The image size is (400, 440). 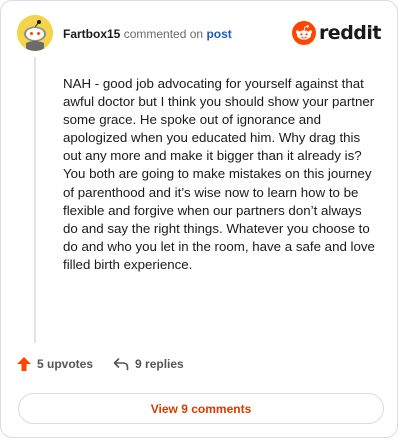 What do you see at coordinates (159, 364) in the screenshot?
I see `replies-count: 9 replies` at bounding box center [159, 364].